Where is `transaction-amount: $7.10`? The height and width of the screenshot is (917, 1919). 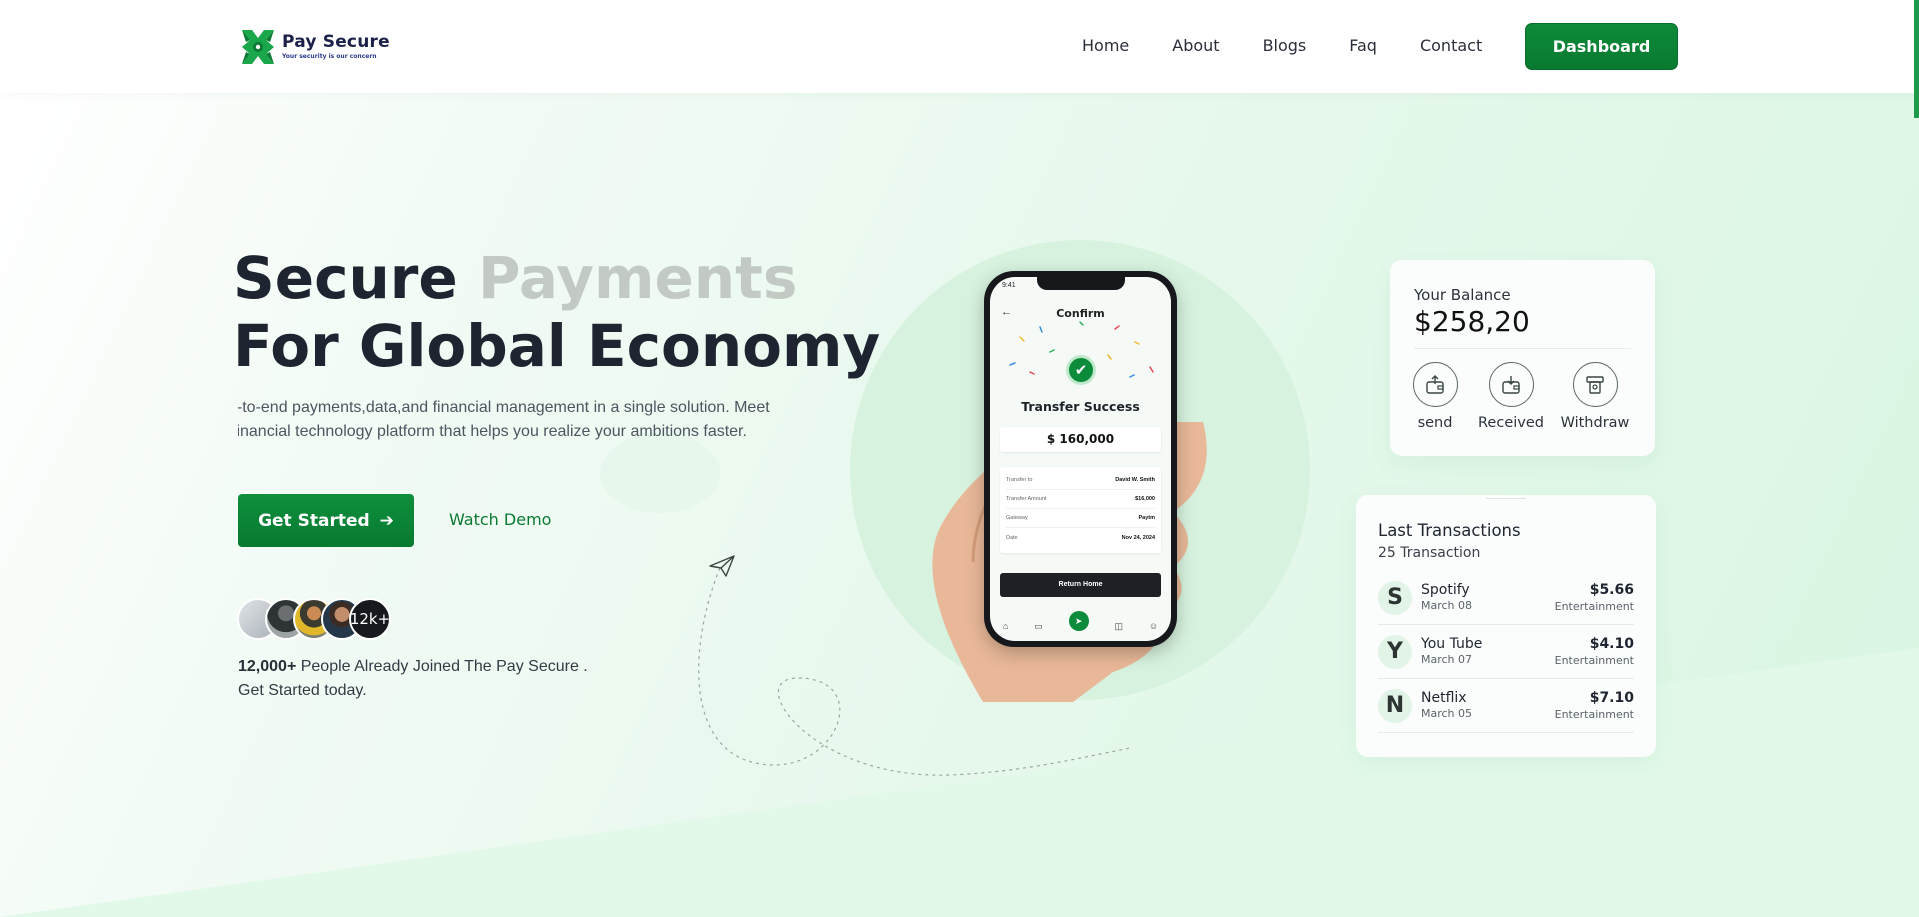
transaction-amount: $7.10 is located at coordinates (1611, 698).